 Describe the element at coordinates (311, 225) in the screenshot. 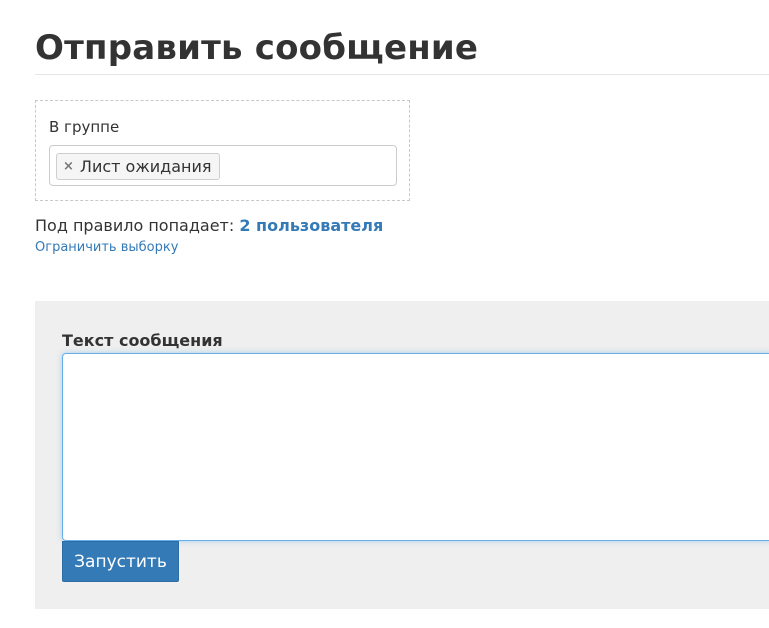

I see `matched-users-link: 2 пользователя` at that location.